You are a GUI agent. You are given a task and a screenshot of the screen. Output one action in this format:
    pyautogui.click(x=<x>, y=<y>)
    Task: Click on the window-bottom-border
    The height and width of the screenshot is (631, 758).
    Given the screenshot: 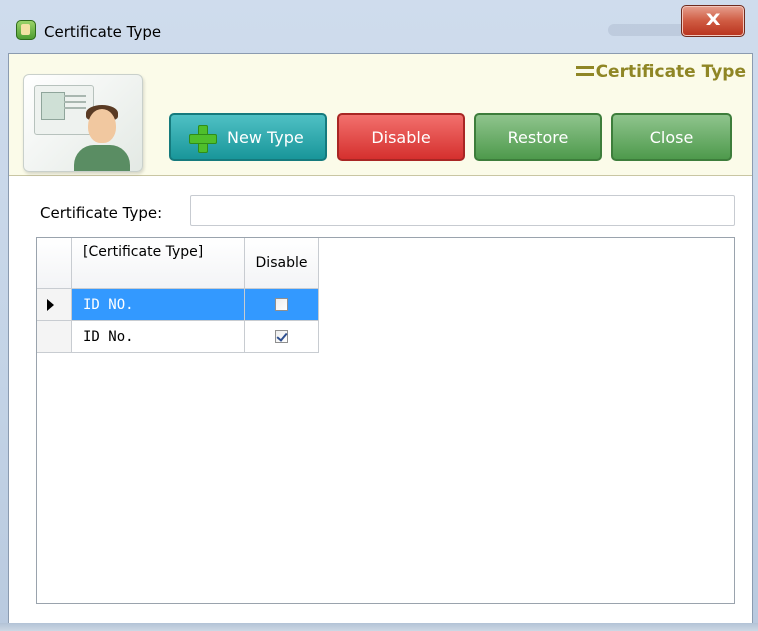 What is the action you would take?
    pyautogui.click(x=379, y=627)
    